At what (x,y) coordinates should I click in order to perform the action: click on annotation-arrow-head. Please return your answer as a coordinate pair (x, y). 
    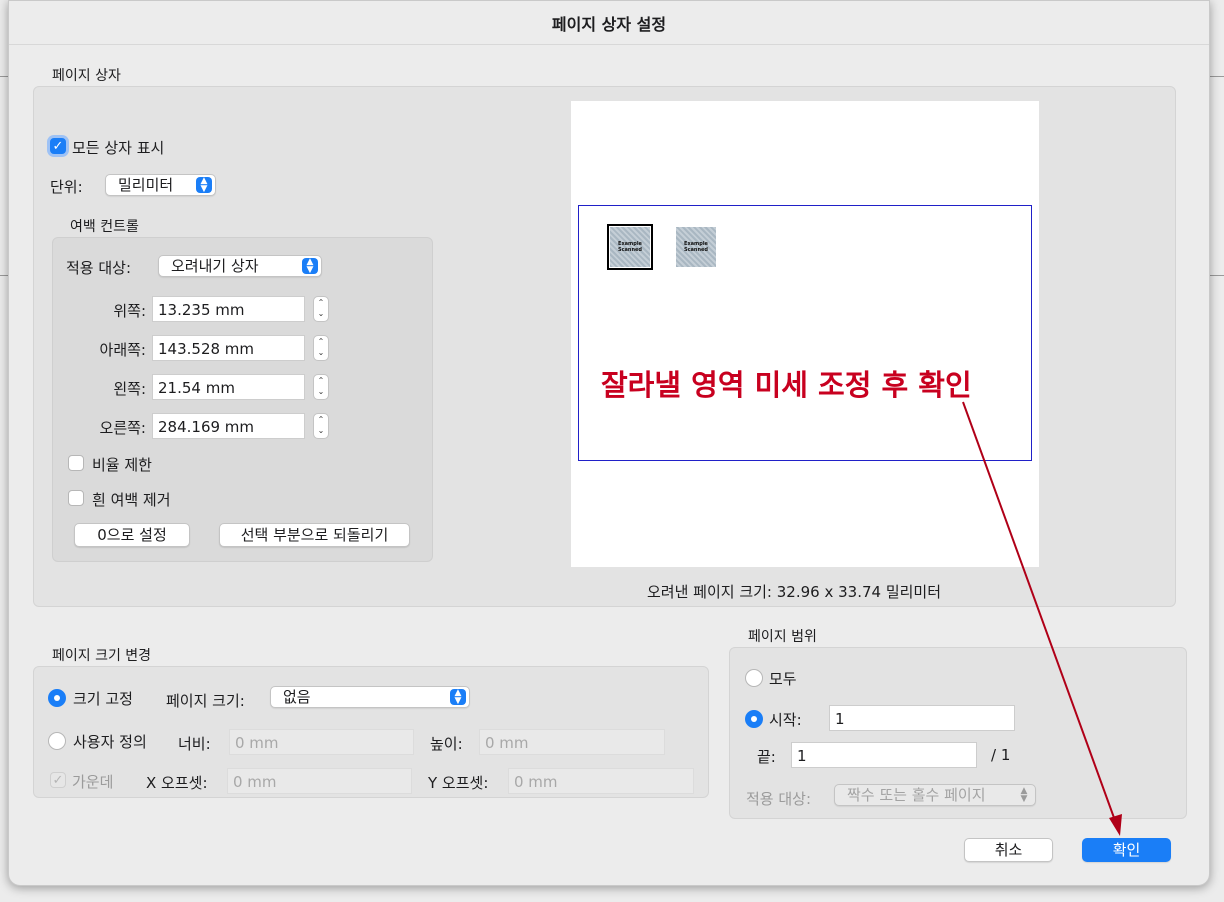
    Looking at the image, I should click on (1115, 825).